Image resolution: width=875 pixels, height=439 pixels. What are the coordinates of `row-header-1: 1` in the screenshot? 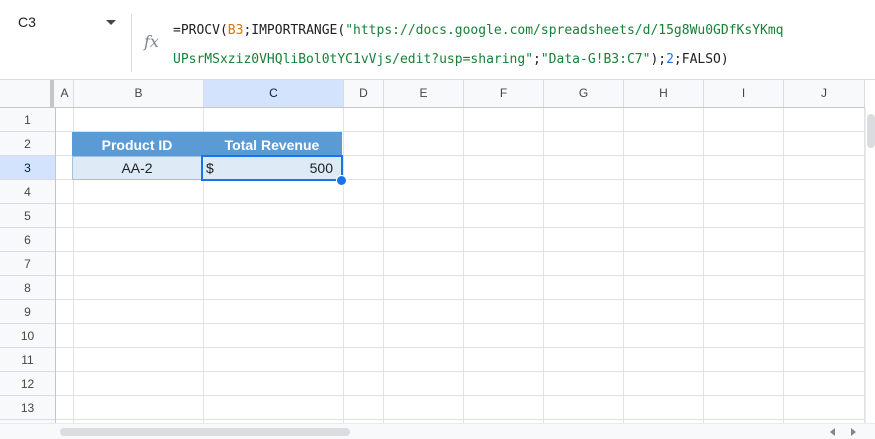 It's located at (27, 120).